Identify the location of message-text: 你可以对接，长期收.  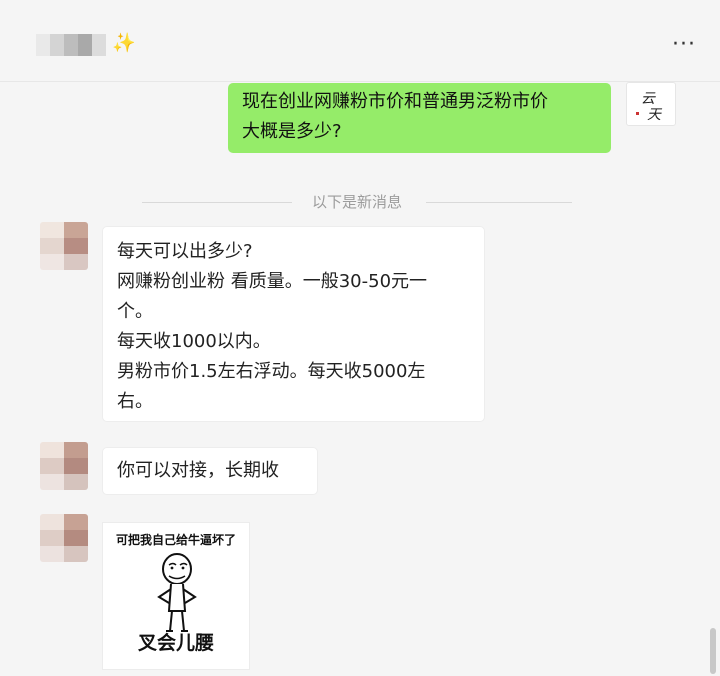
(198, 470).